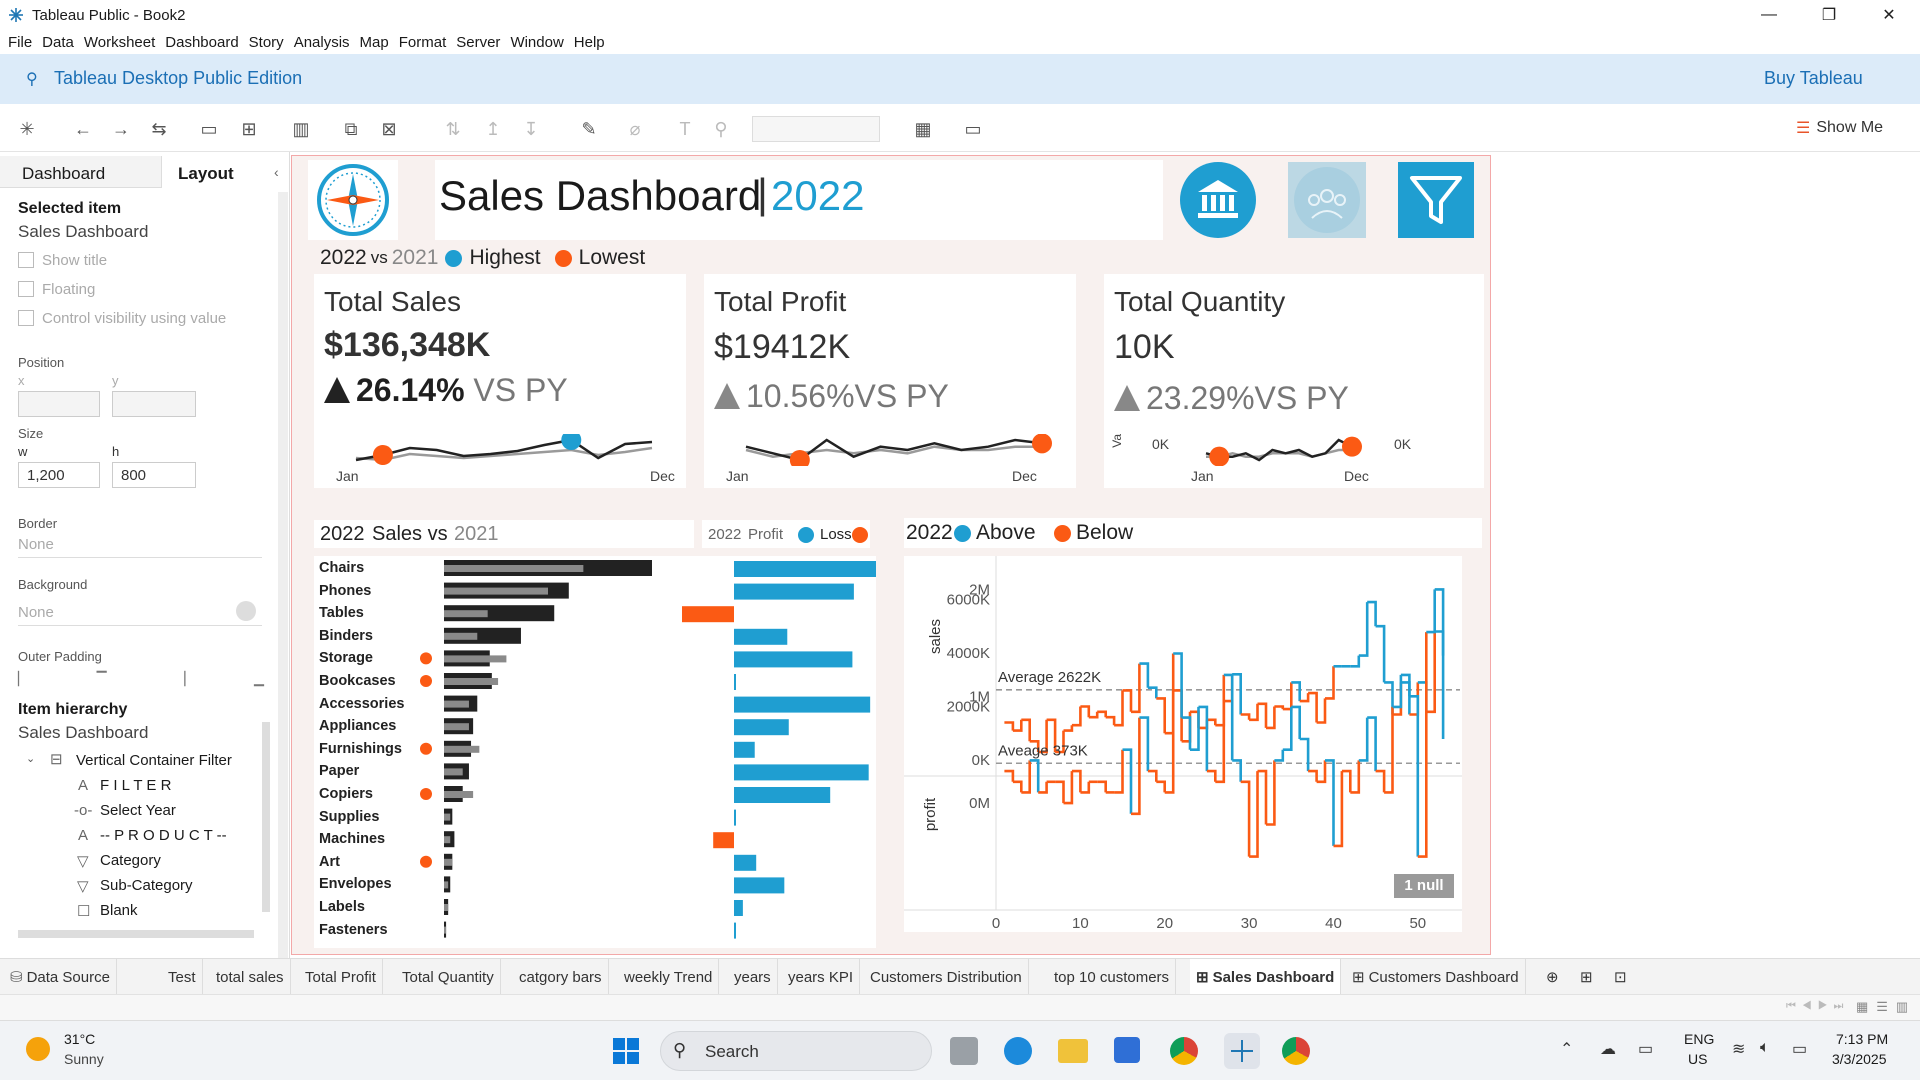 The image size is (1920, 1080). I want to click on height-input: 800, so click(154, 475).